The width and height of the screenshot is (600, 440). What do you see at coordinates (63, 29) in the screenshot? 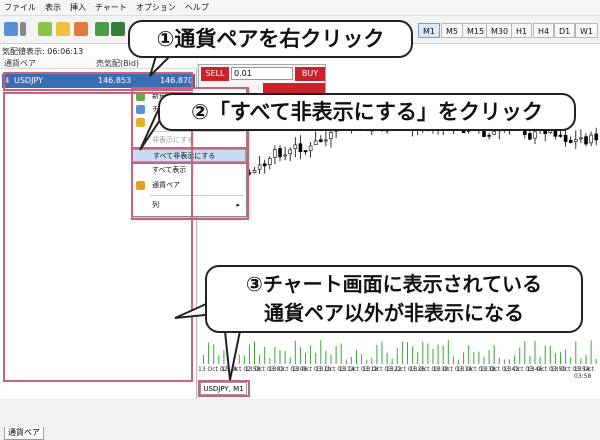
I see `market-watch-icon` at bounding box center [63, 29].